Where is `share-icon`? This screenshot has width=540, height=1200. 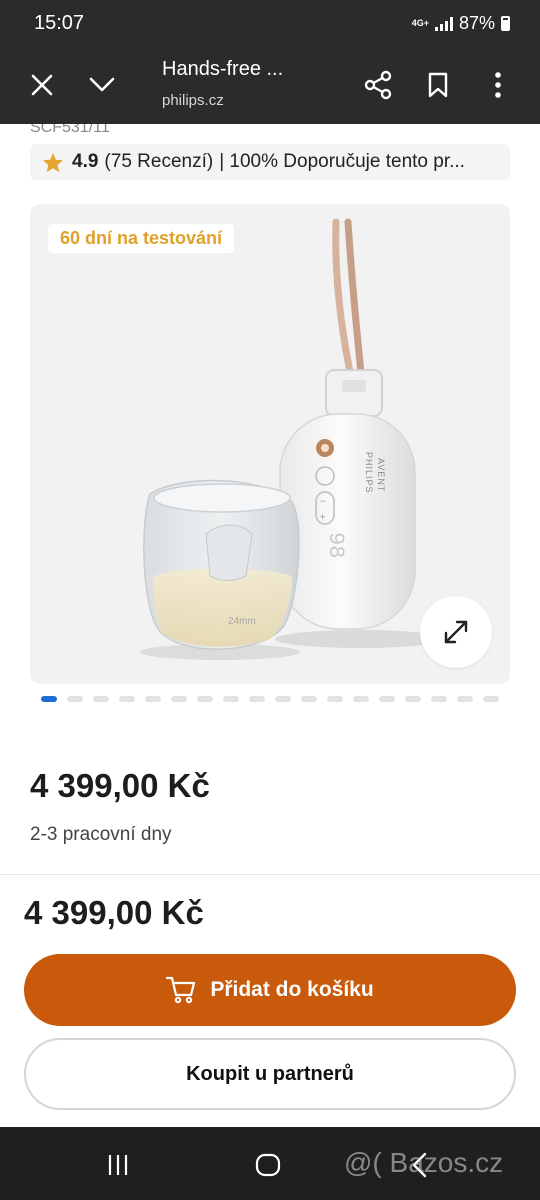
share-icon is located at coordinates (378, 85).